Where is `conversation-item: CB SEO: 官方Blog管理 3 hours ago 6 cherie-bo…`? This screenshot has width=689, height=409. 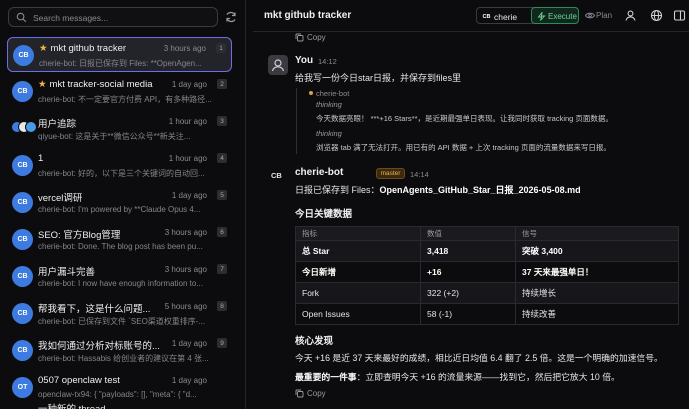 conversation-item: CB SEO: 官方Blog管理 3 hours ago 6 cherie-bo… is located at coordinates (119, 239).